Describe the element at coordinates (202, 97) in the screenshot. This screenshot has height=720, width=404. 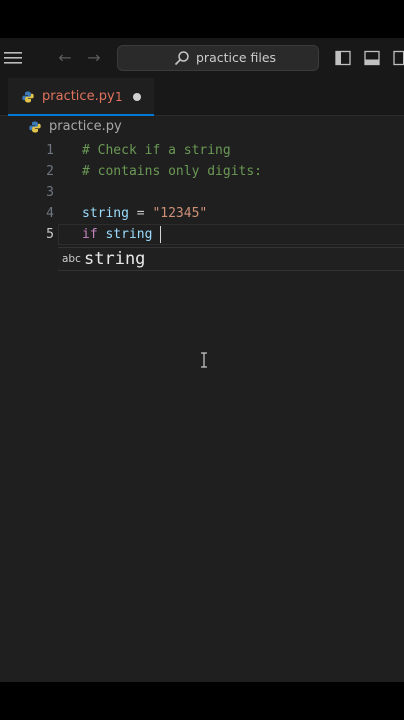
I see `tab-bar: practice.py 1` at that location.